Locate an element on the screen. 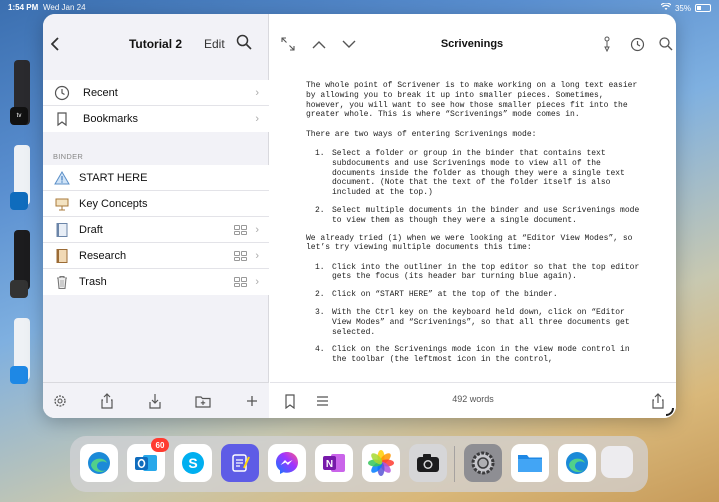 Image resolution: width=719 pixels, height=502 pixels. sidebar-item-label: Bookmarks is located at coordinates (111, 119).